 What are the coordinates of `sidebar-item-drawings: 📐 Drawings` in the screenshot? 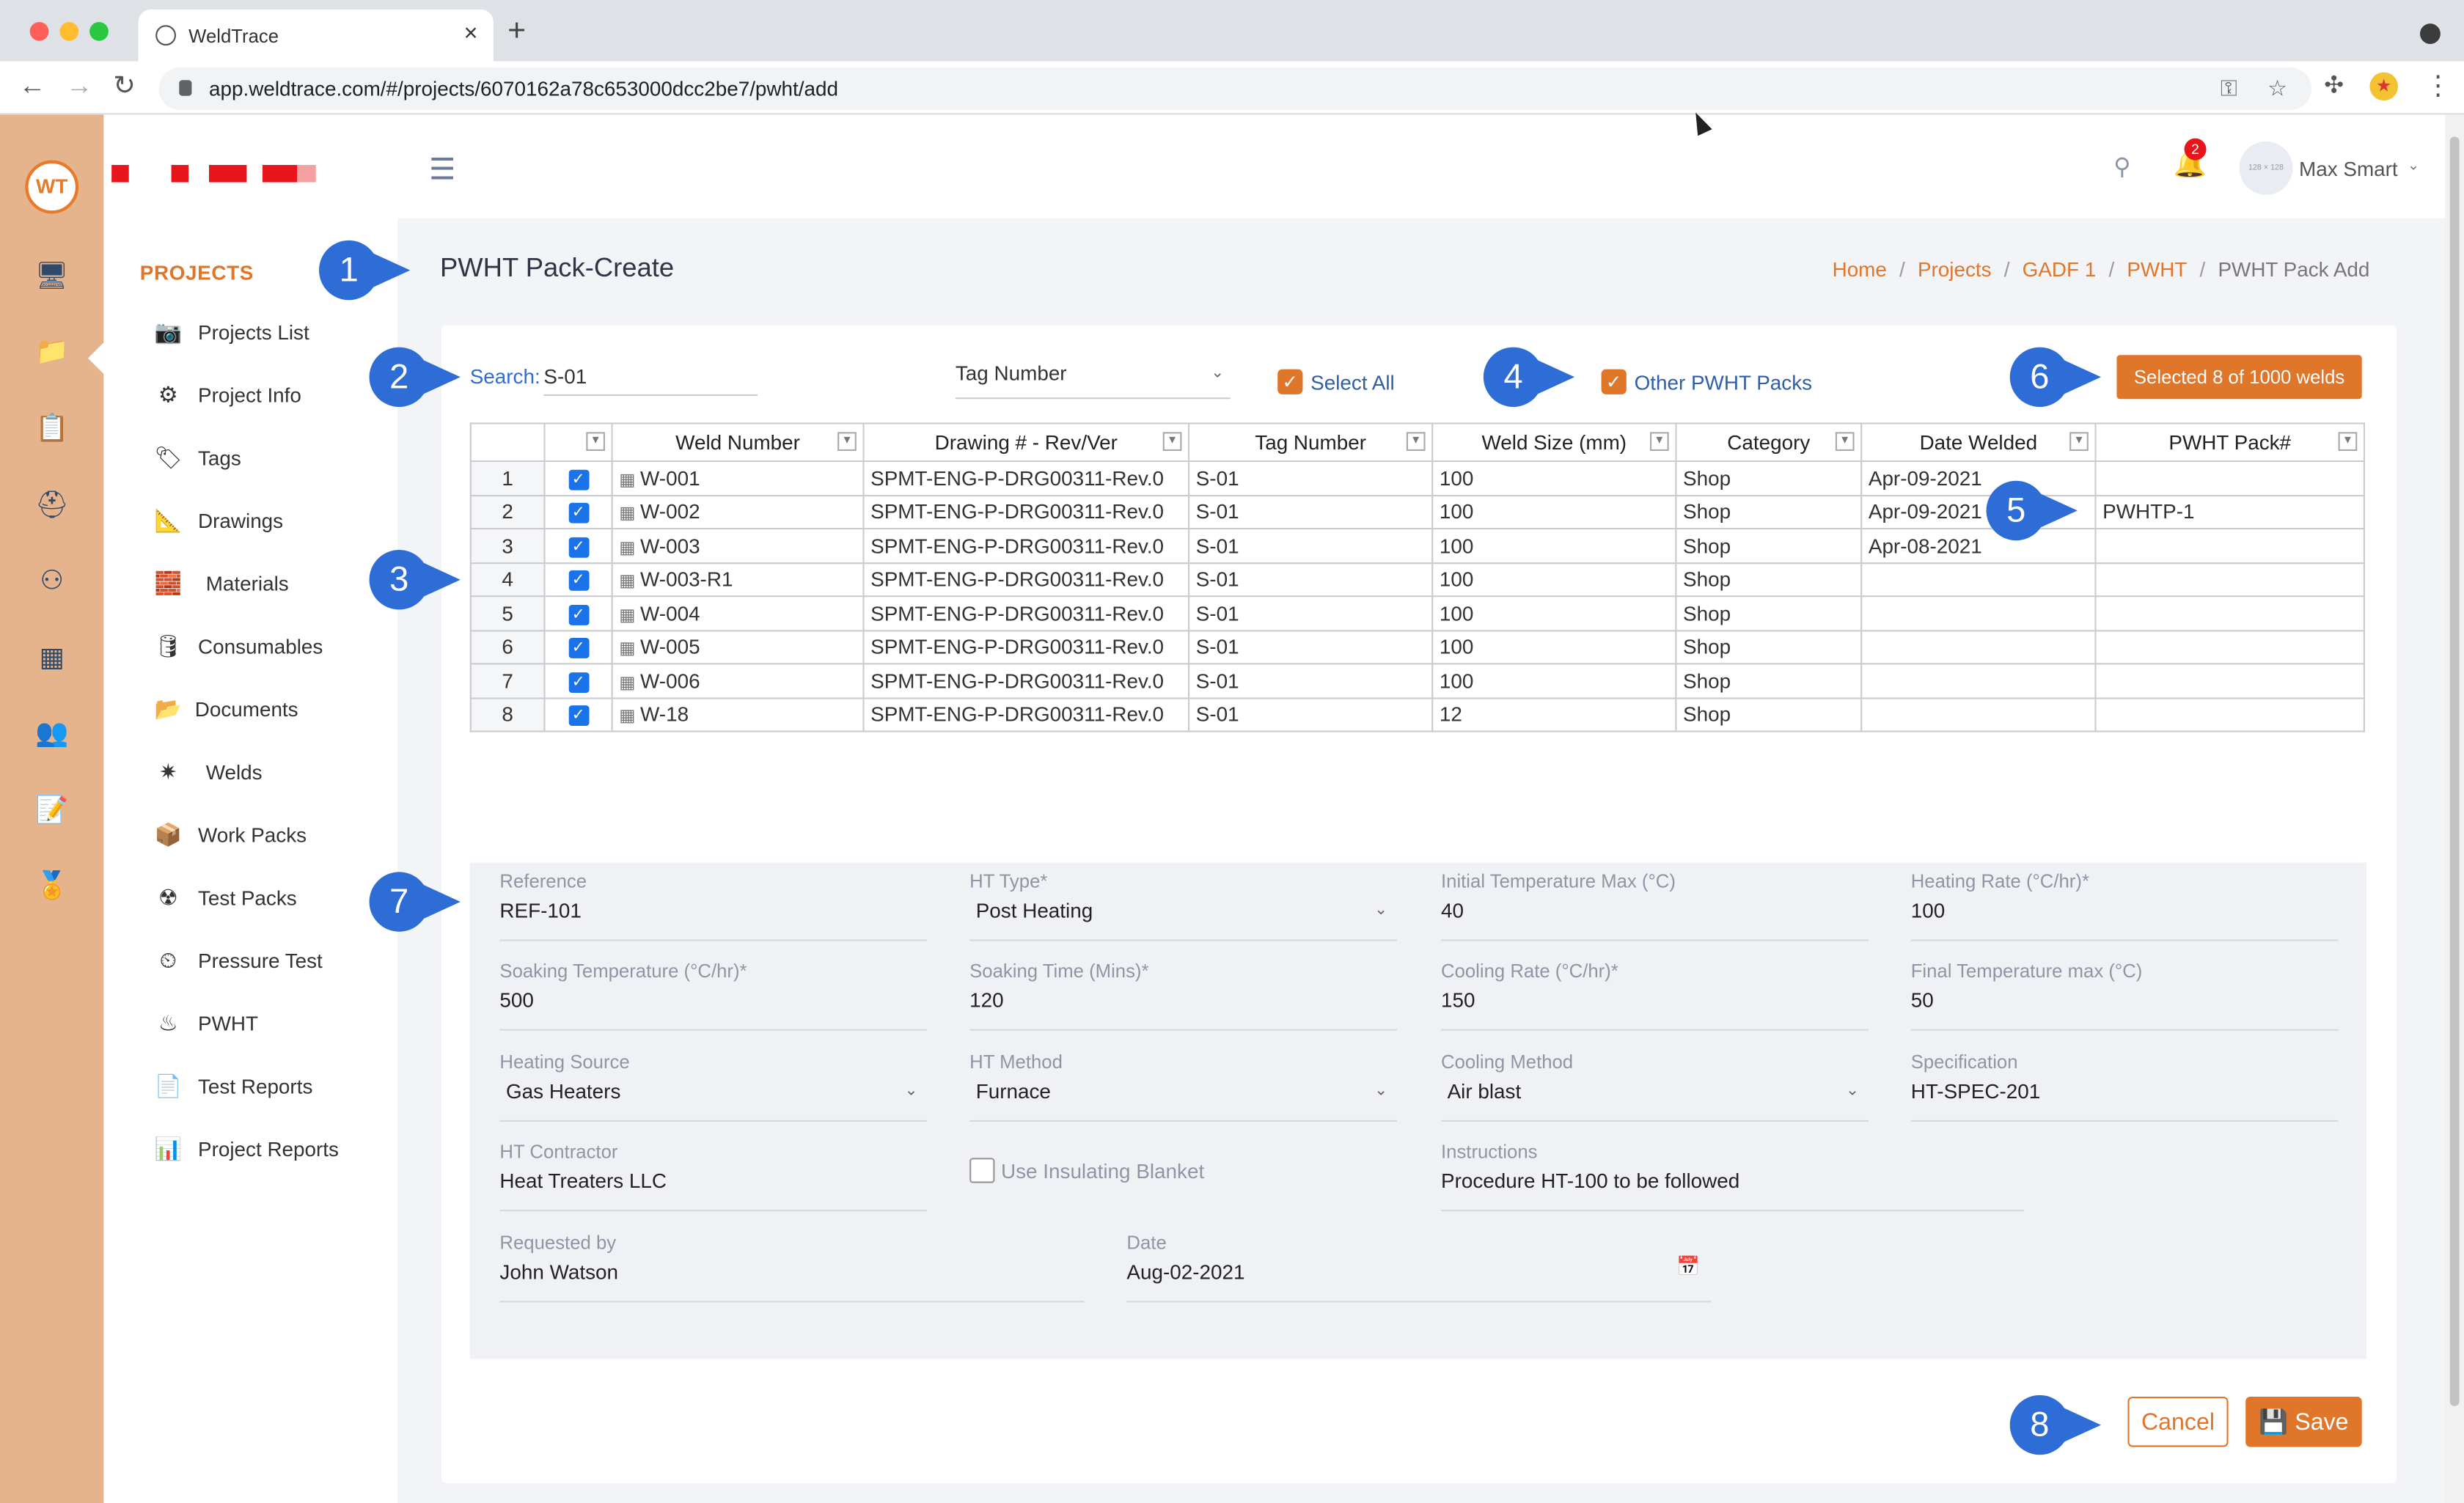 It's located at (218, 520).